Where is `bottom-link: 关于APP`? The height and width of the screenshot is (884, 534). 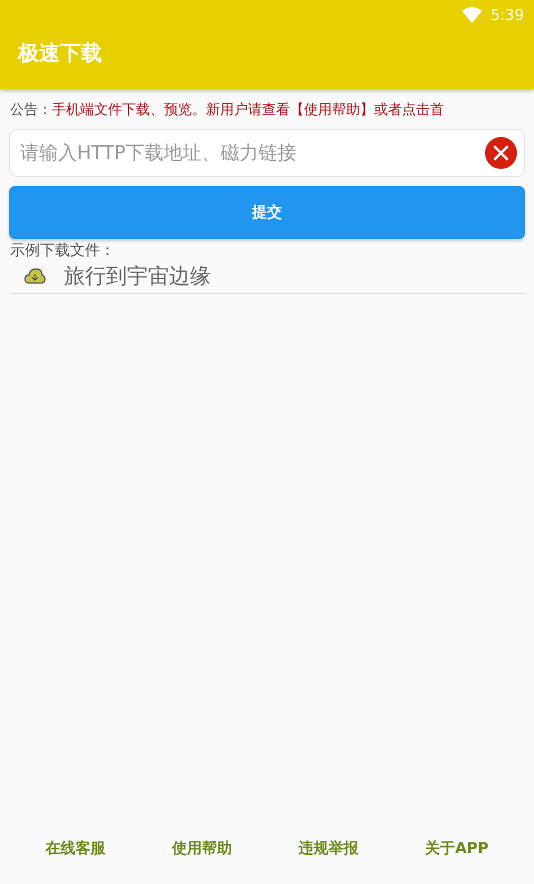 bottom-link: 关于APP is located at coordinates (457, 848).